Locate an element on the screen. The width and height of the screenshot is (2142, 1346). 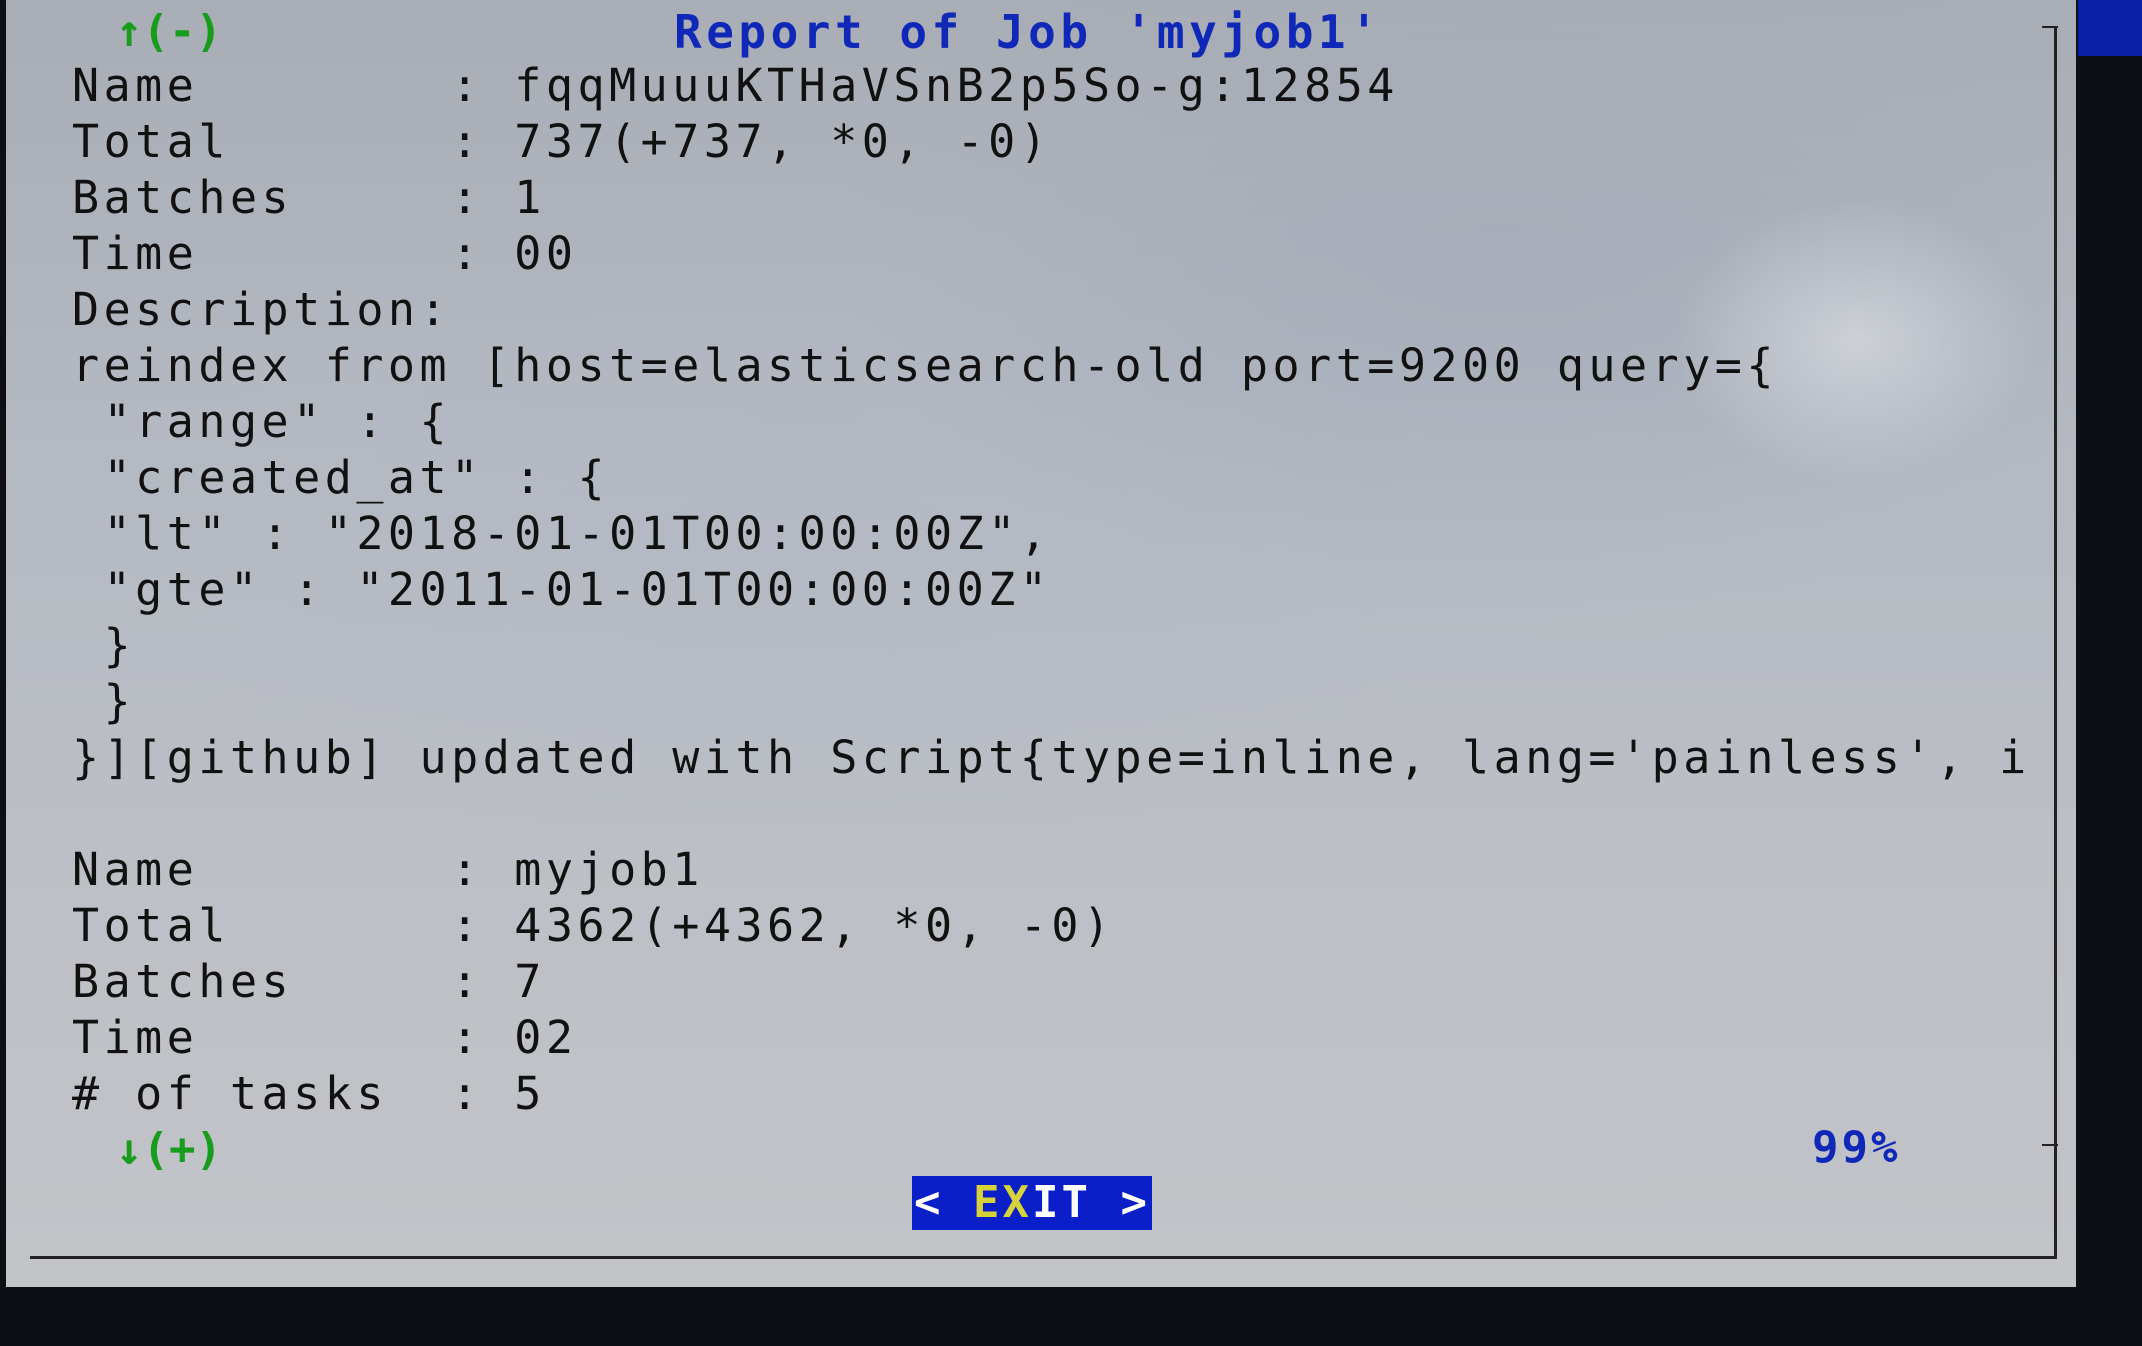
exit-button: < EXIT > is located at coordinates (1032, 1203).